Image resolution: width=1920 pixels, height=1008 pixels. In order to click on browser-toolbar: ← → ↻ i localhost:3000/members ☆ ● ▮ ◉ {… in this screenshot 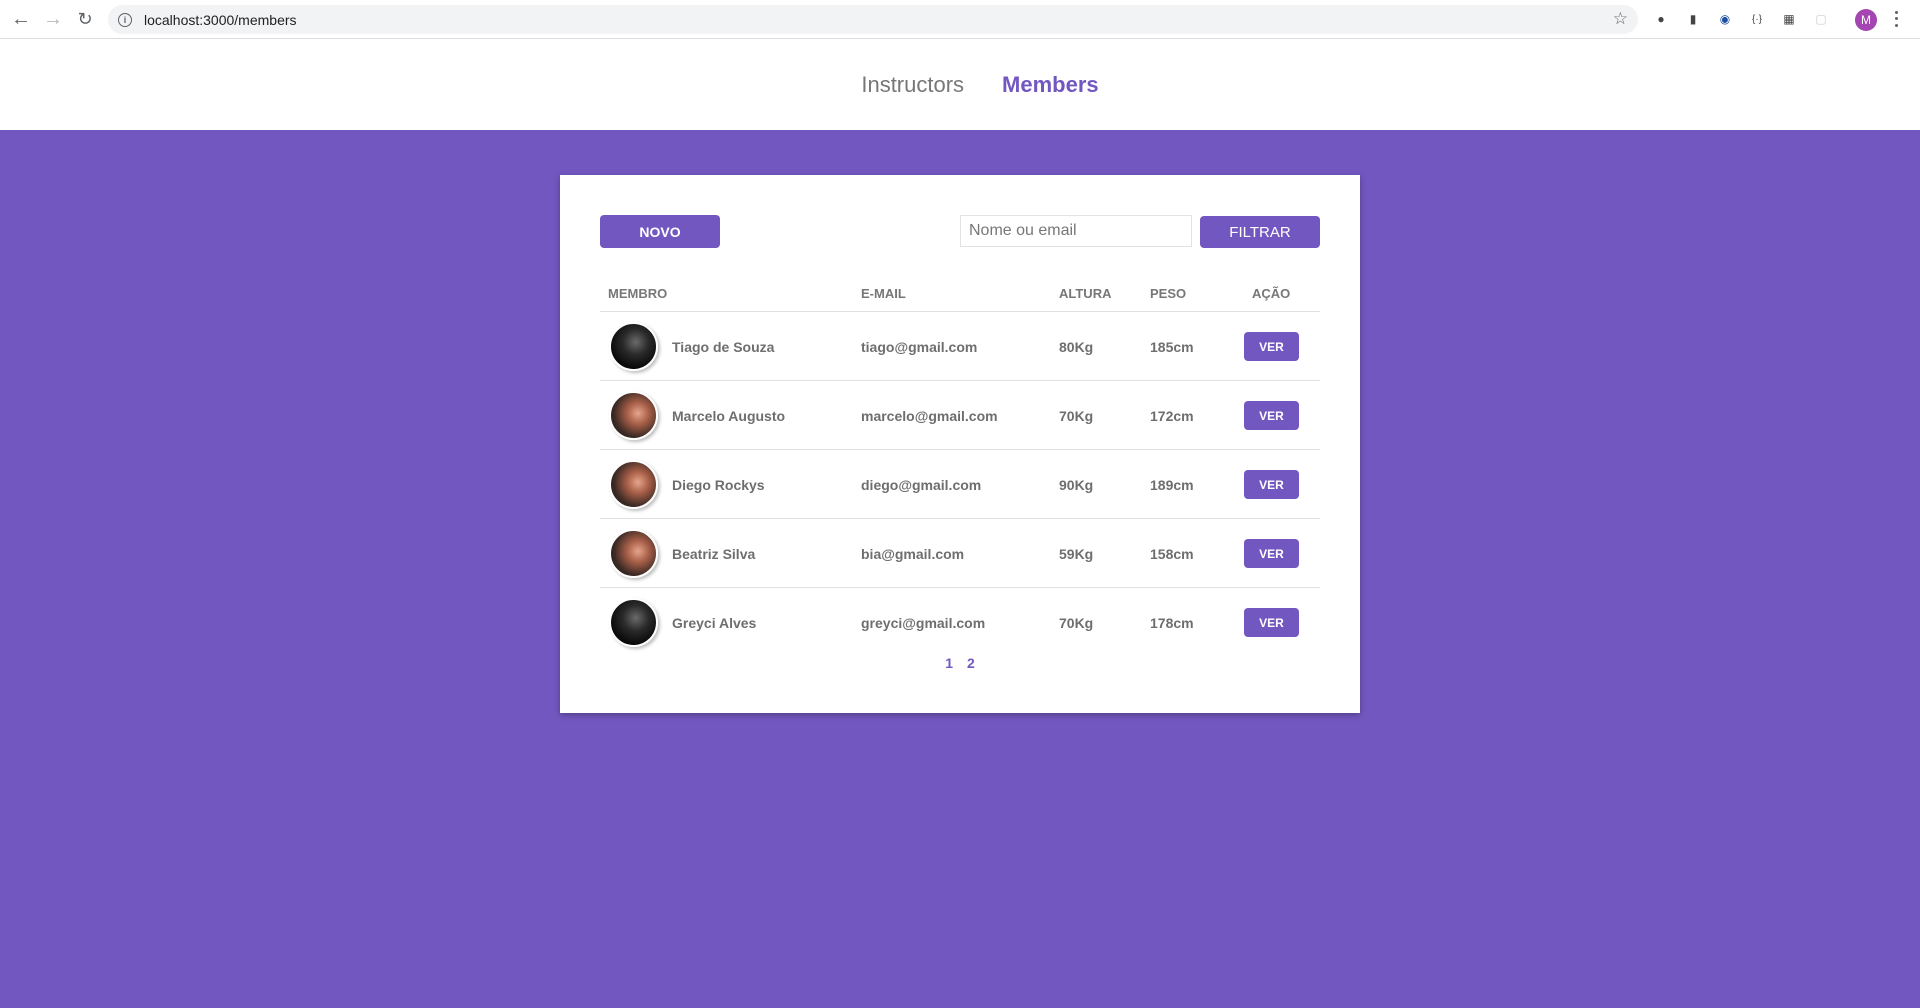, I will do `click(960, 19)`.